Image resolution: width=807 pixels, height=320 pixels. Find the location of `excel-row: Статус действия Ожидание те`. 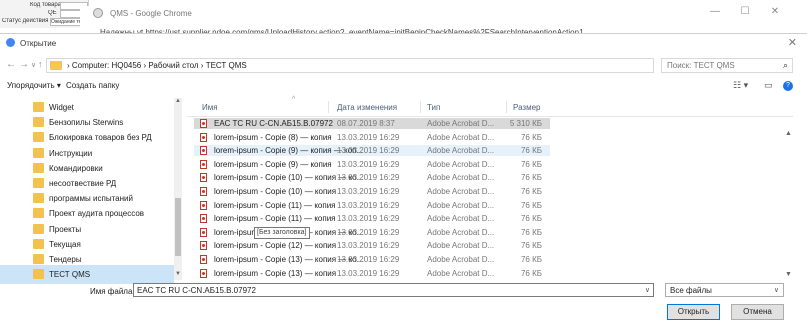

excel-row: Статус действия Ожидание те is located at coordinates (44, 22).